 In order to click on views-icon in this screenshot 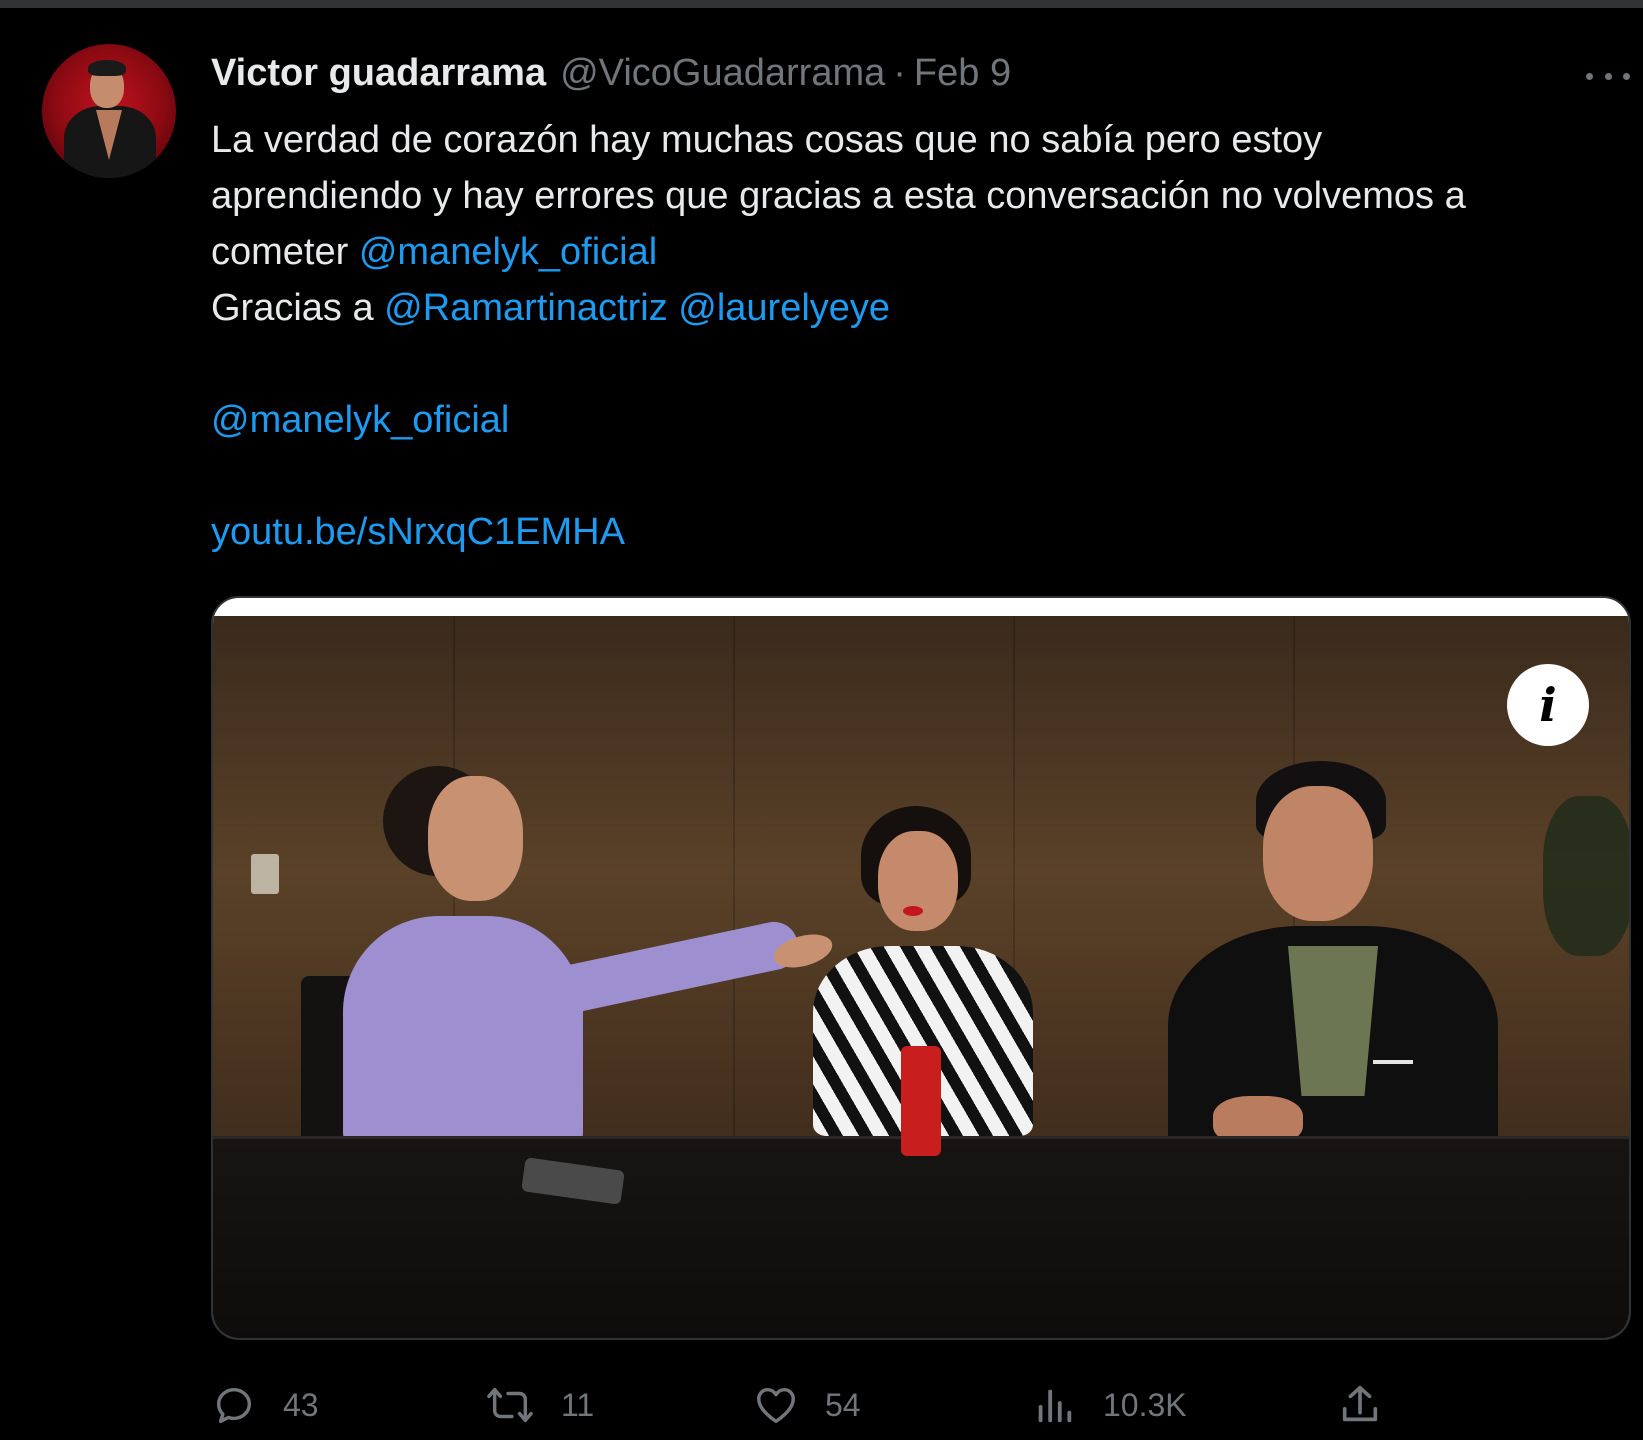, I will do `click(1054, 1405)`.